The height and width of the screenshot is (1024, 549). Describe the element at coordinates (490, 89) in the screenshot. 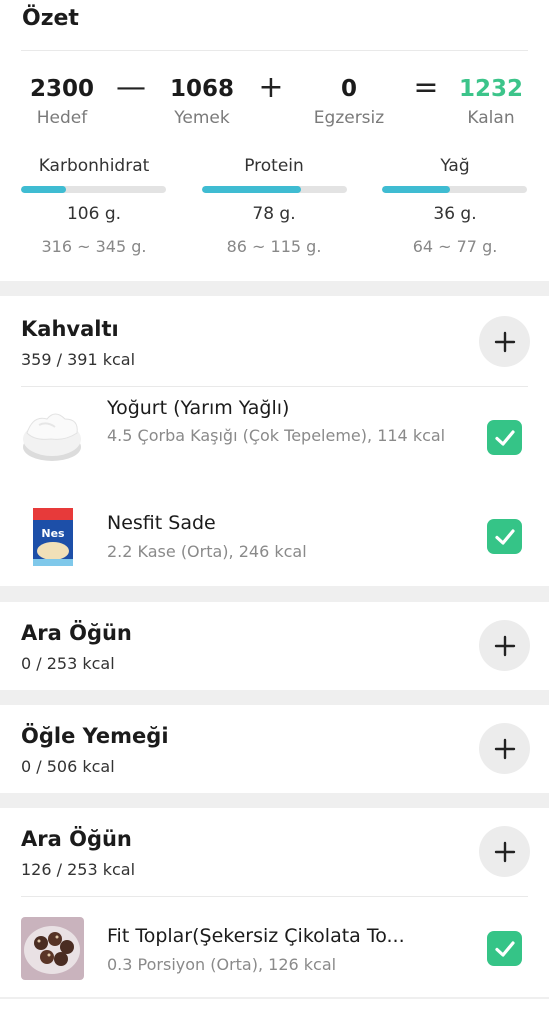

I see `remaining-value: 1232` at that location.